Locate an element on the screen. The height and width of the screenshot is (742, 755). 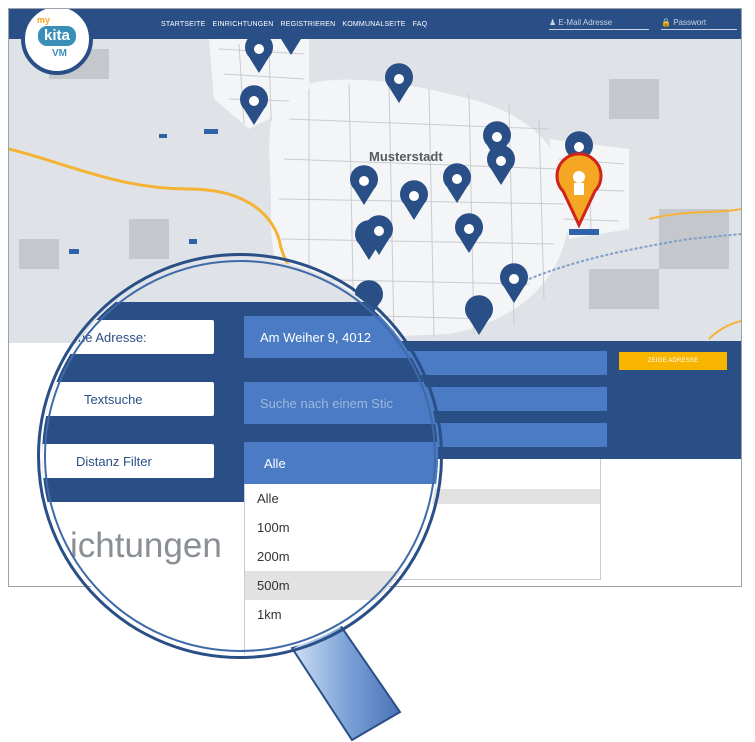
address-label: ne Adresse: is located at coordinates (128, 337).